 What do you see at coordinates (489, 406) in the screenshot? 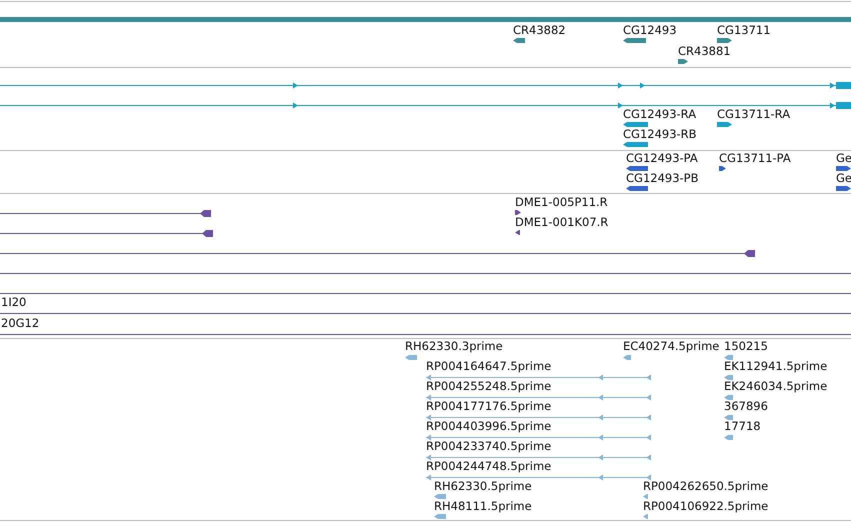
I see `feature-label: RP004177176.5prime` at bounding box center [489, 406].